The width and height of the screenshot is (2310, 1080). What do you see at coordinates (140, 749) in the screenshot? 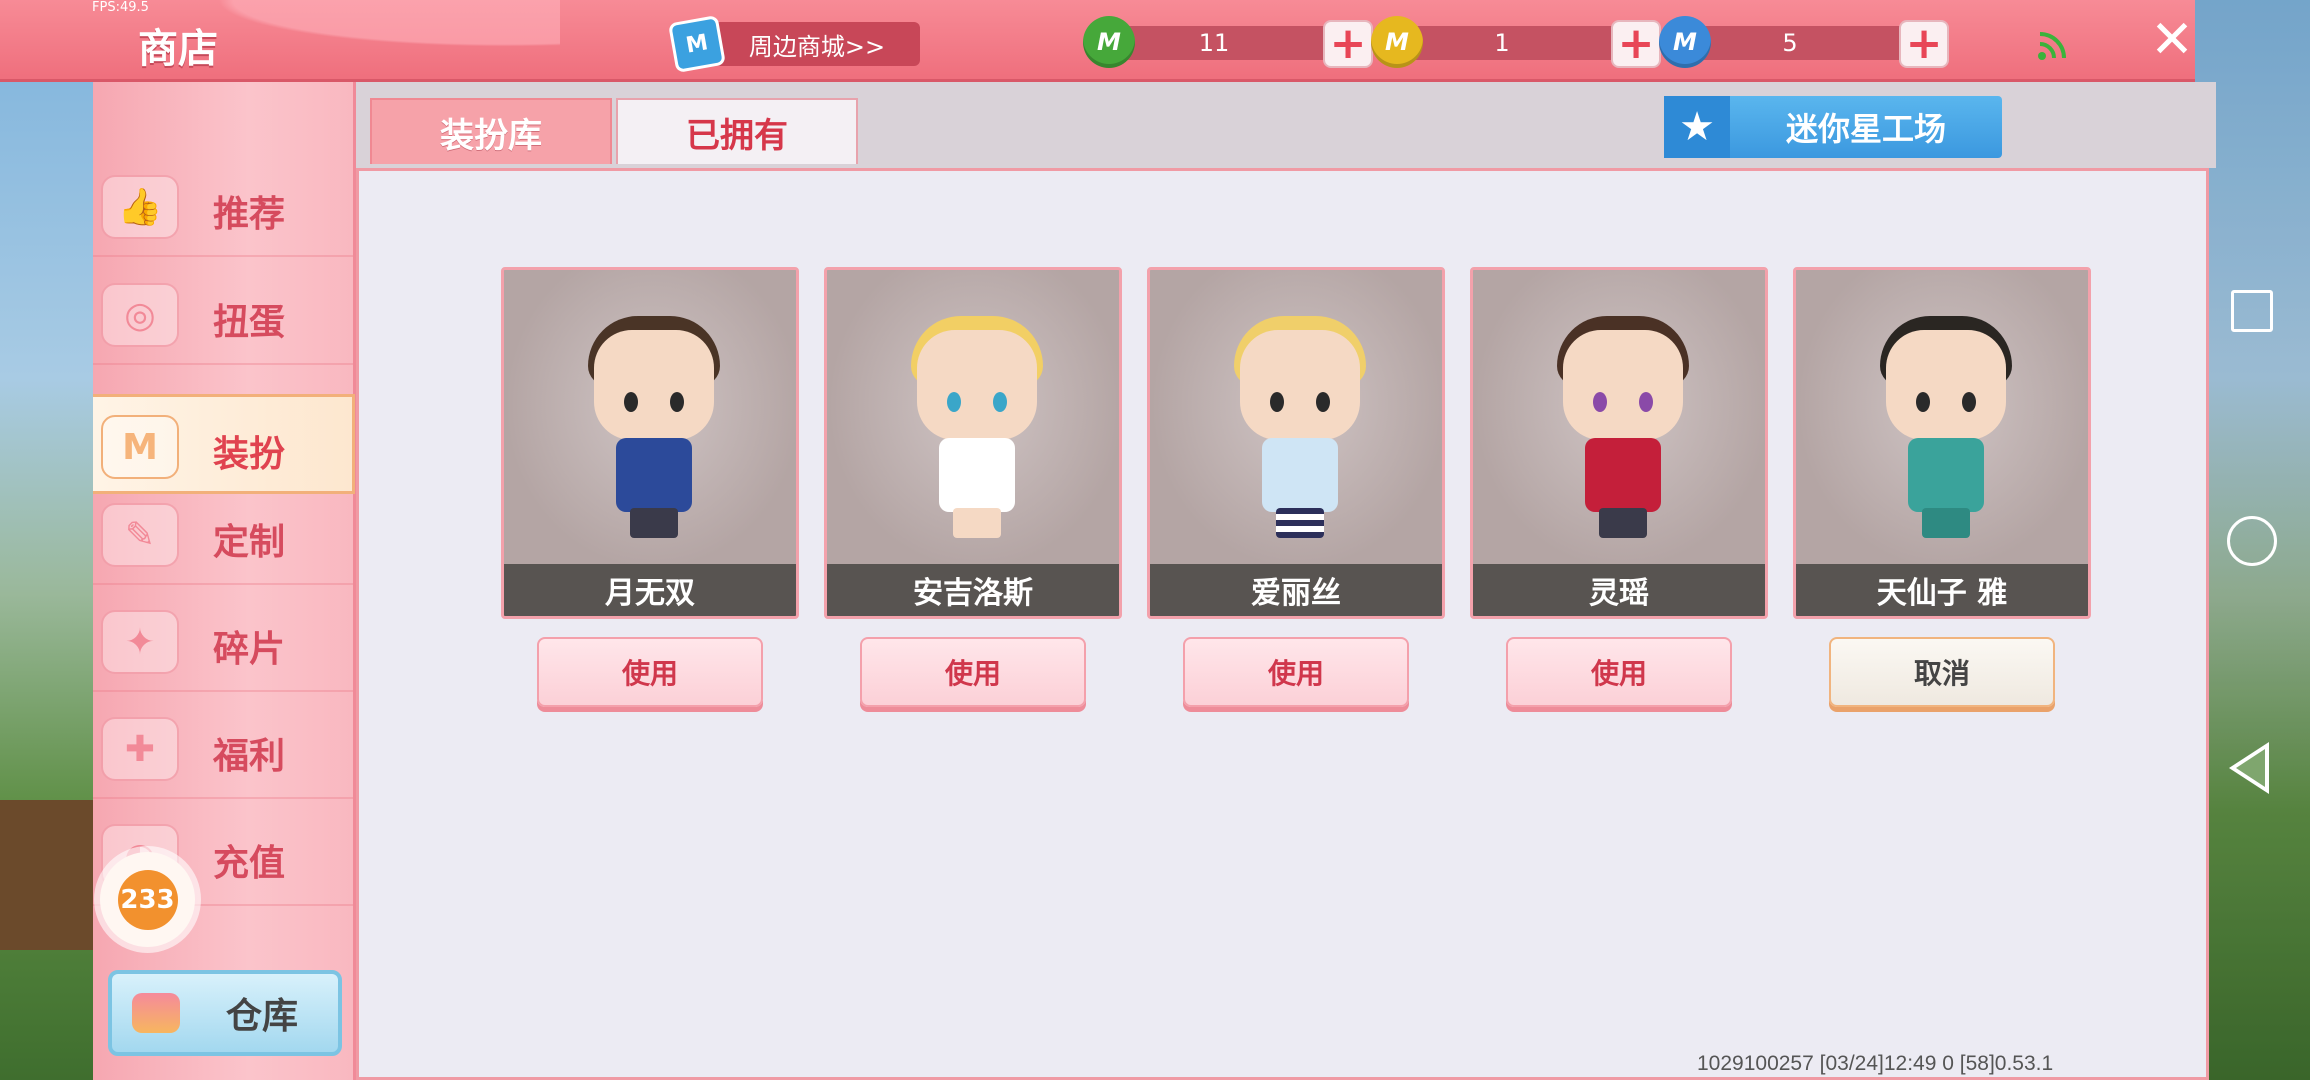
I see `gift-icon: ✚` at bounding box center [140, 749].